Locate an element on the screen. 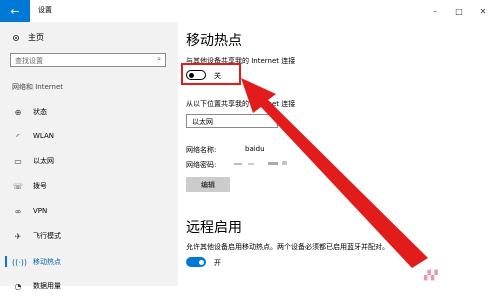  watermark-mark: ▞▞ is located at coordinates (431, 276).